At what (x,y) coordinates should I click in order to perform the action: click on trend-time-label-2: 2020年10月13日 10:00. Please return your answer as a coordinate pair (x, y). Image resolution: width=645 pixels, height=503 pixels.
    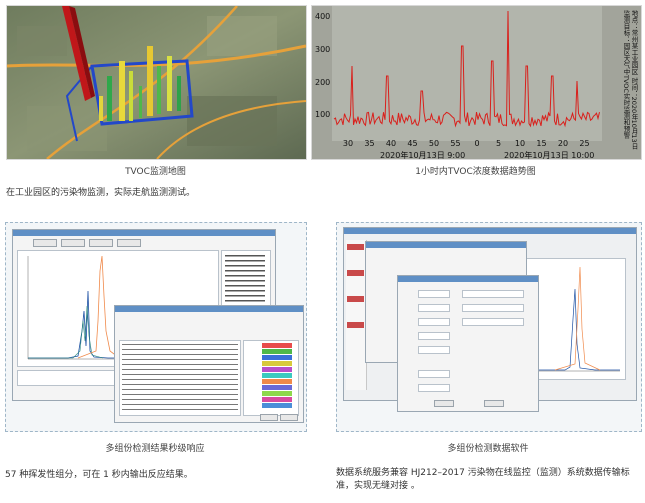
    Looking at the image, I should click on (549, 155).